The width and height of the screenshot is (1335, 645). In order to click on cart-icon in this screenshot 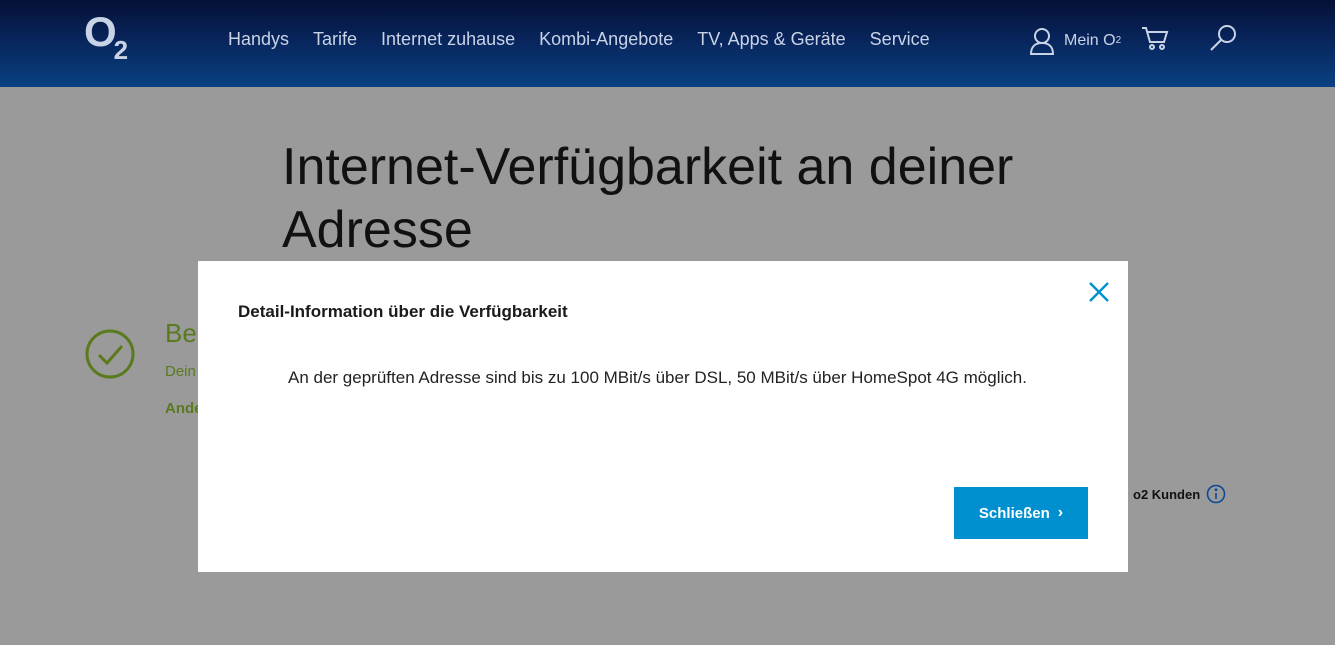, I will do `click(1155, 38)`.